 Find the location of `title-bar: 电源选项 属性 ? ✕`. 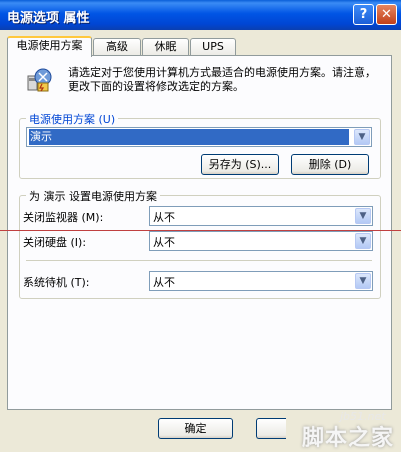

title-bar: 电源选项 属性 ? ✕ is located at coordinates (200, 15).